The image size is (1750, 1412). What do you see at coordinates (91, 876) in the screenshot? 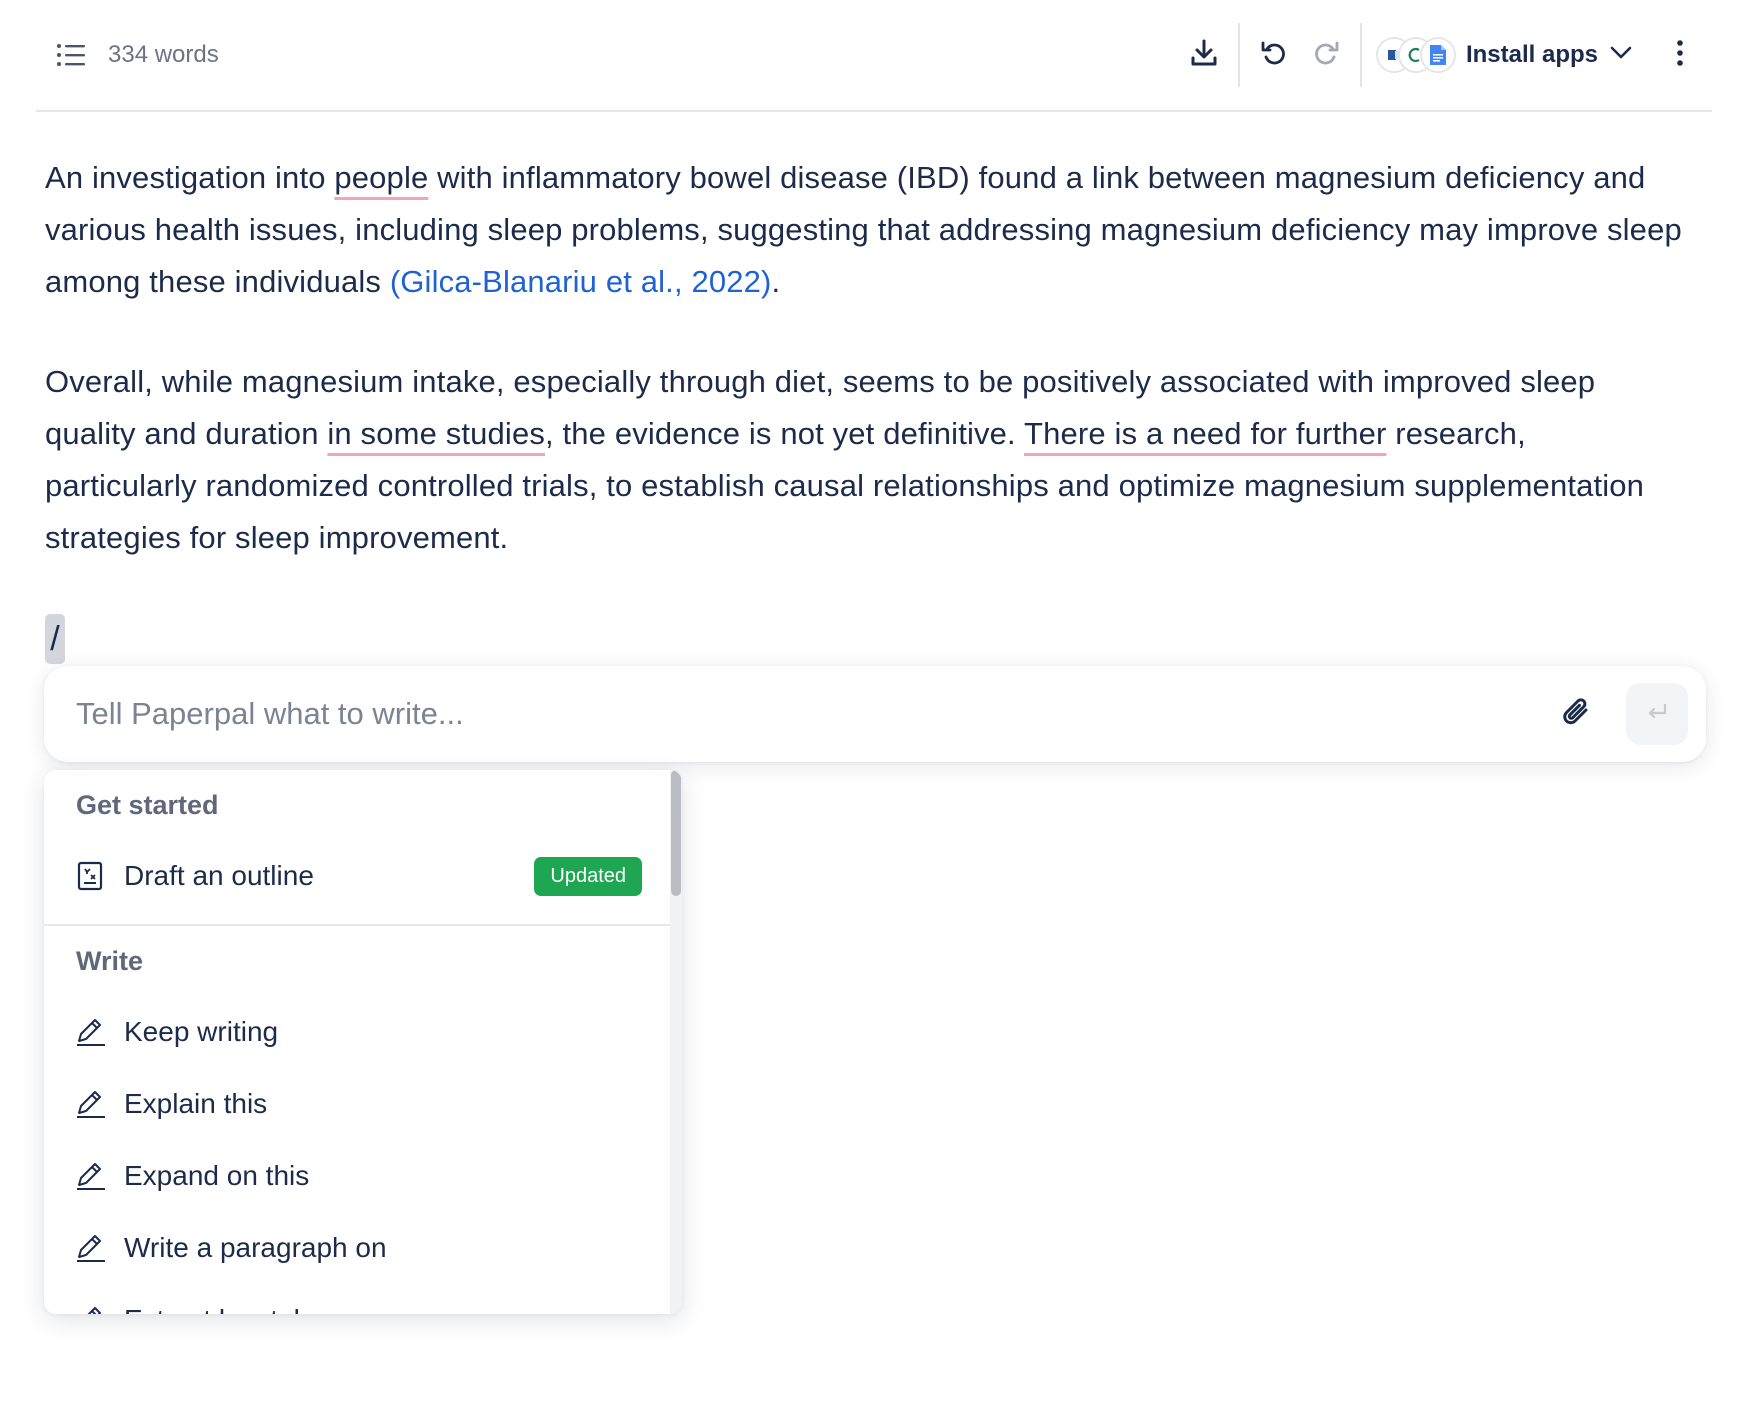
I see `outline-doc-icon` at bounding box center [91, 876].